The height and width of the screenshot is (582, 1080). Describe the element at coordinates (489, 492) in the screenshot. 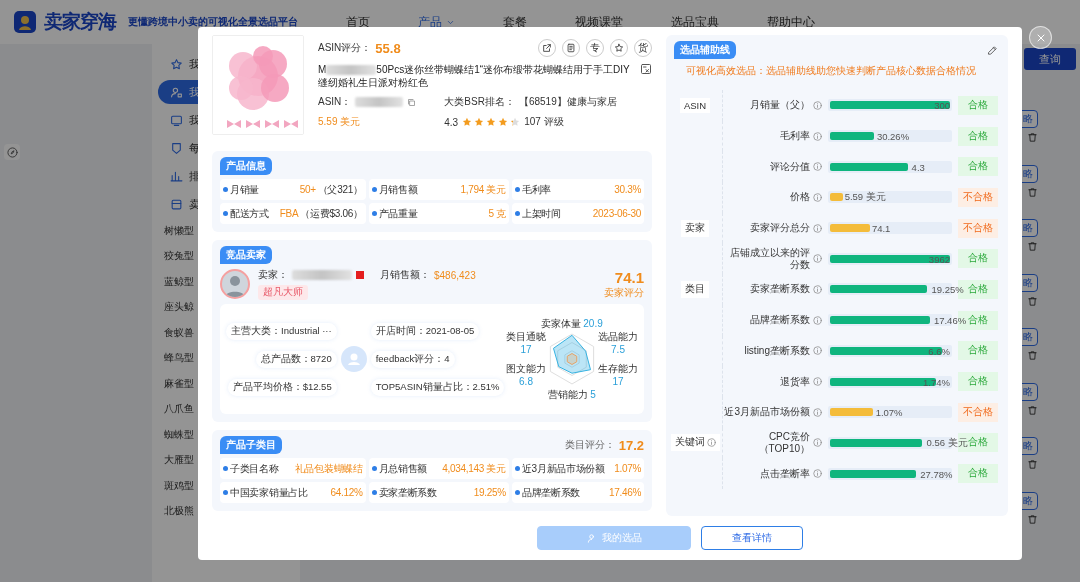

I see `info-value: 19.25%` at that location.